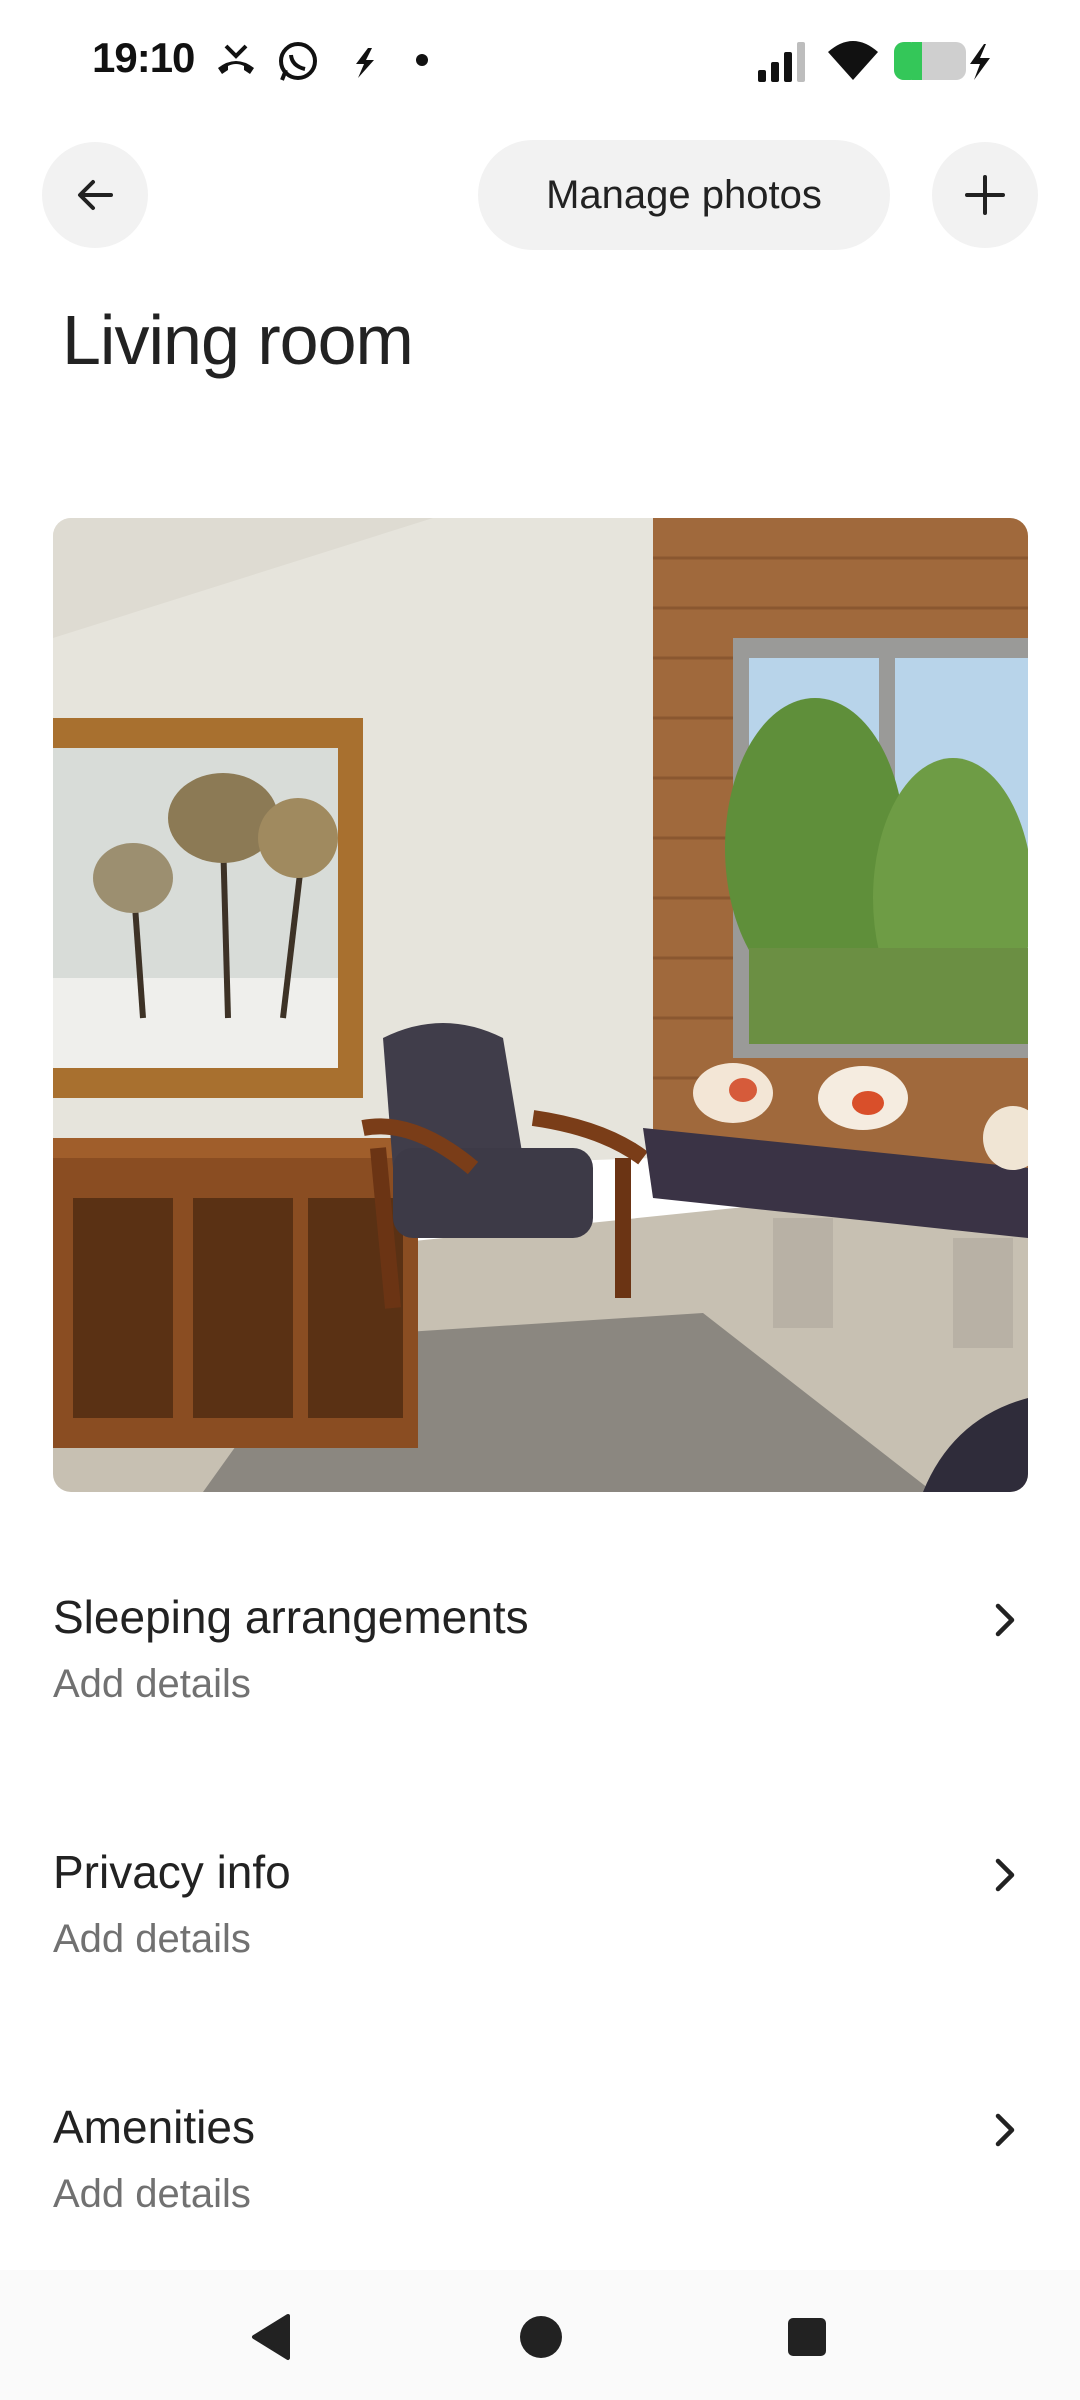  Describe the element at coordinates (152, 1684) in the screenshot. I see `sleeping-arrangements-subtitle: Add details` at that location.